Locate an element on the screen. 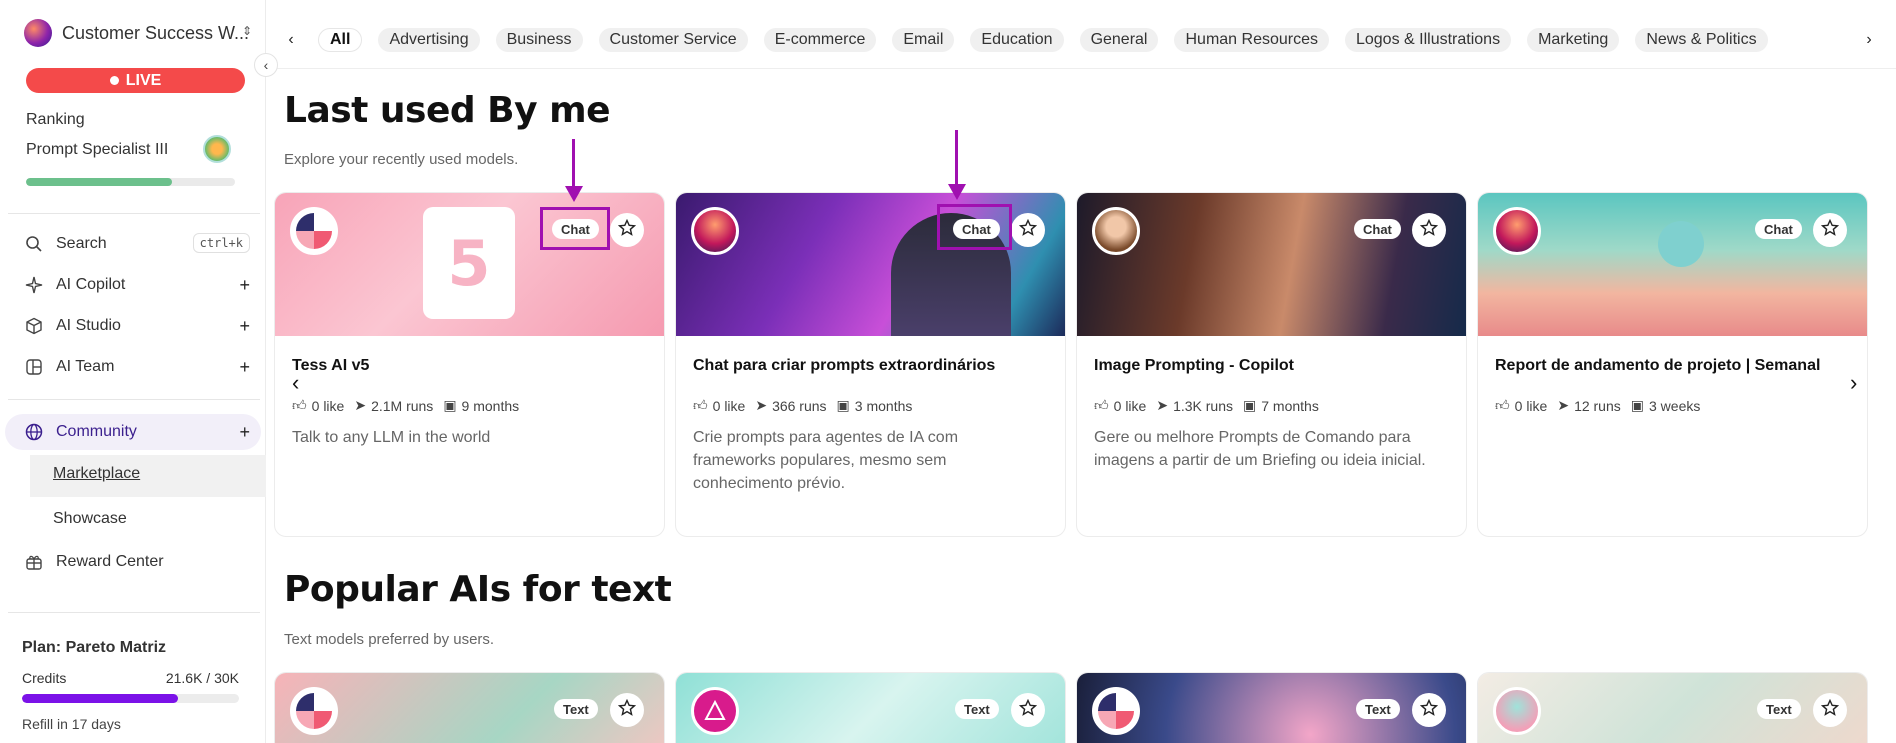 This screenshot has height=743, width=1896. cube-icon is located at coordinates (34, 326).